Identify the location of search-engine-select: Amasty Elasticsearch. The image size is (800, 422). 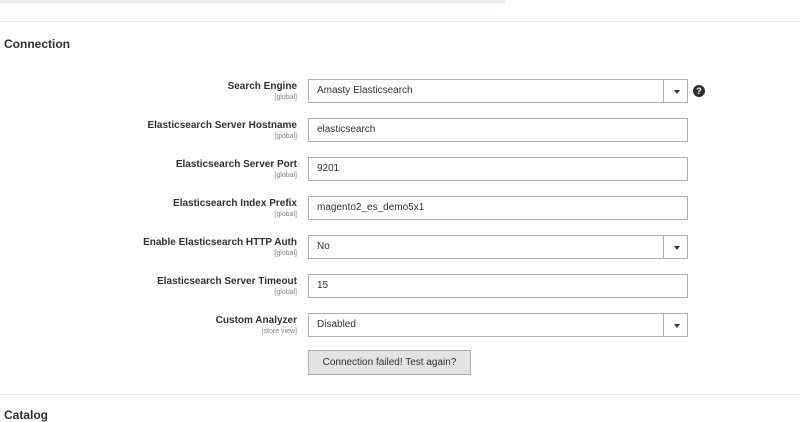
(498, 91).